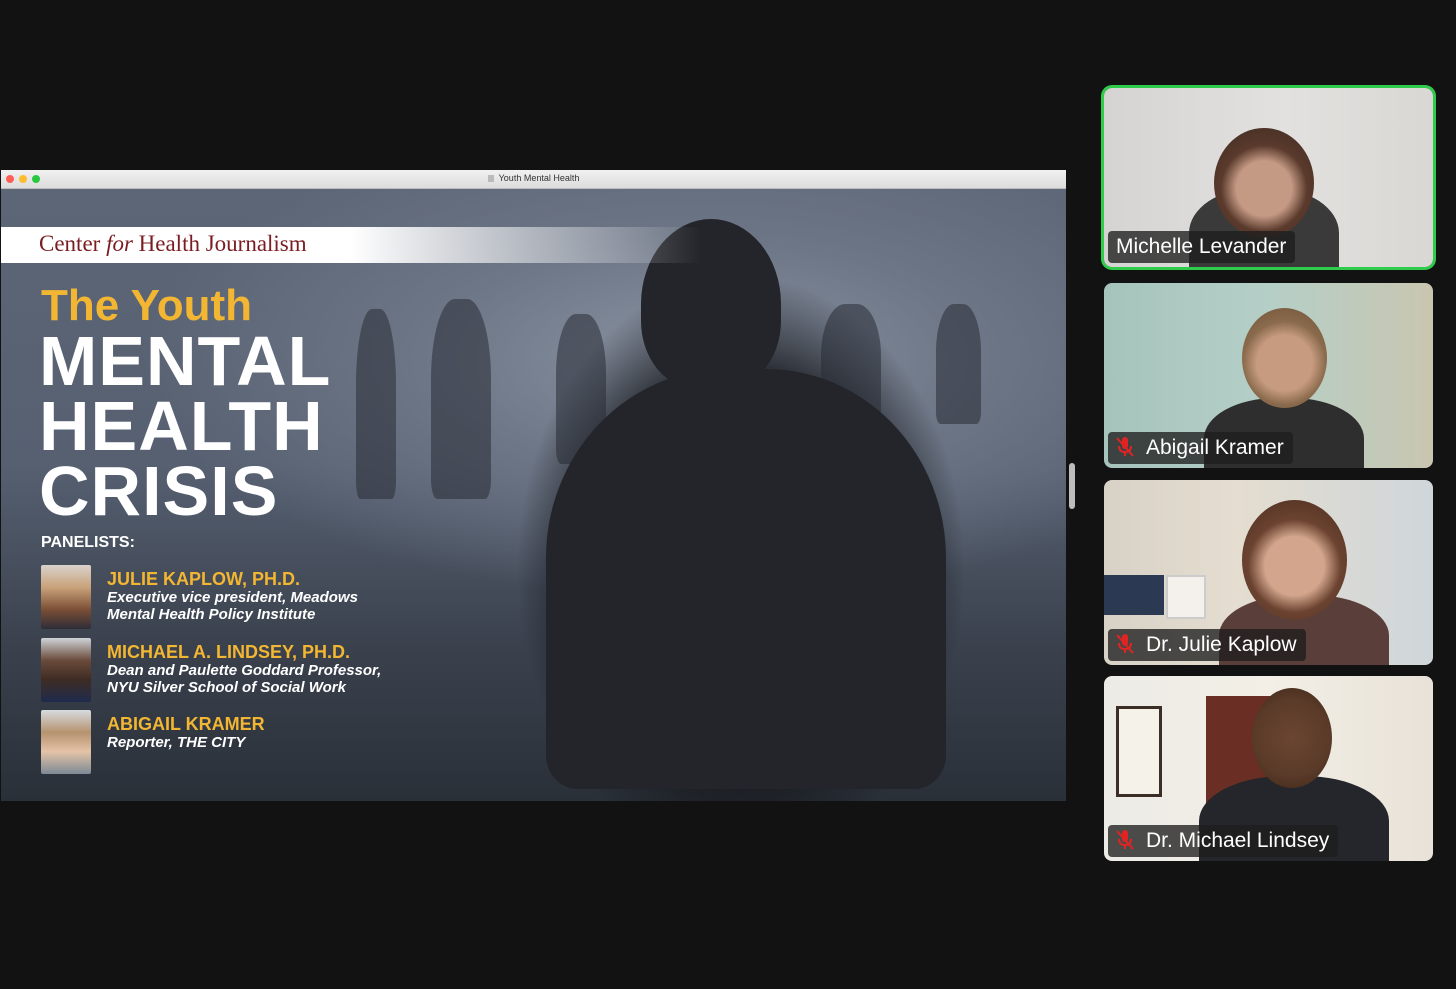  Describe the element at coordinates (185, 426) in the screenshot. I see `slide-title-main: MENTAL HEALTH CRISIS` at that location.